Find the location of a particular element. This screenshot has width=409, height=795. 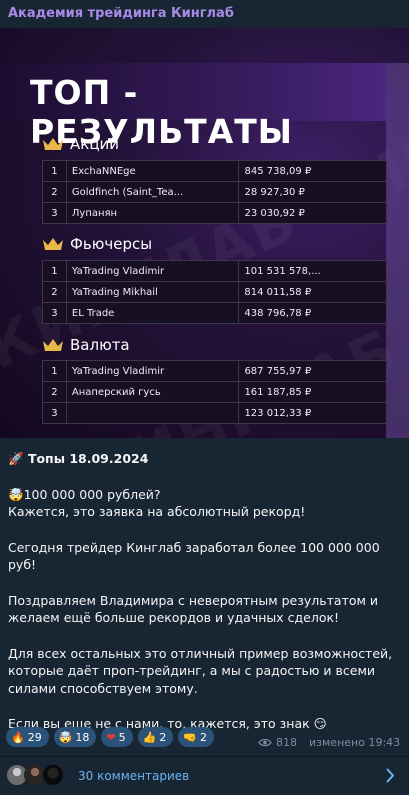

edited-time: изменено 19:43 is located at coordinates (355, 742).